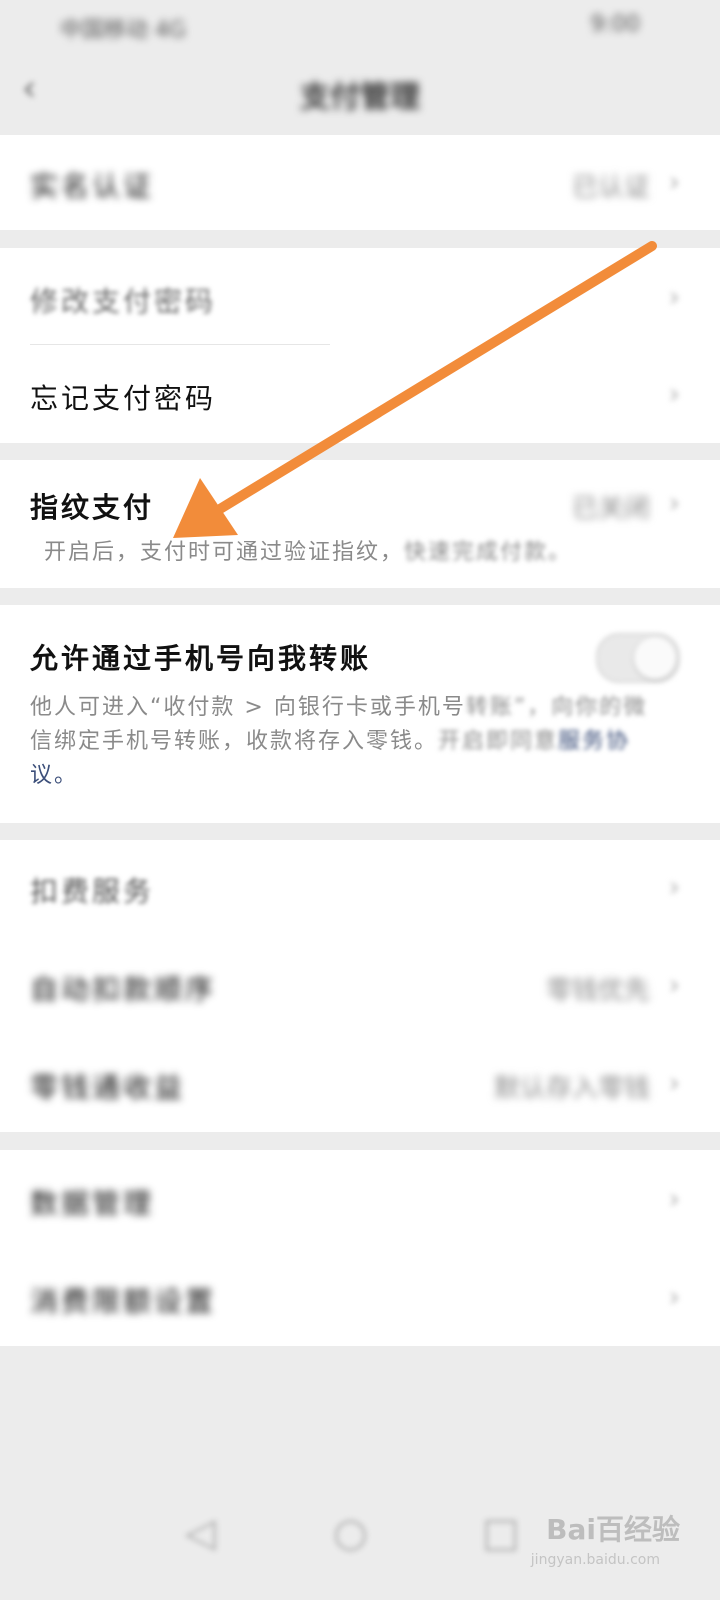 The height and width of the screenshot is (1600, 720). Describe the element at coordinates (123, 1301) in the screenshot. I see `spending-limit-label: 消费限额设置` at that location.